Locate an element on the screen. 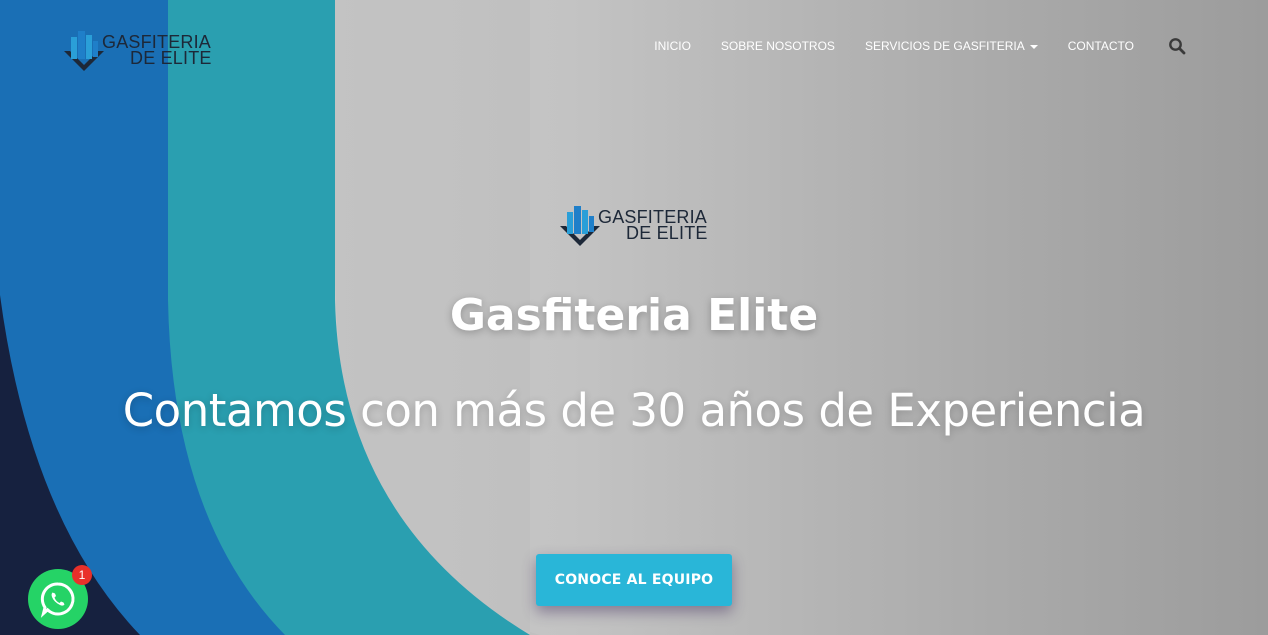  hero-logo: GASFITERIA DE ELITE is located at coordinates (633, 225).